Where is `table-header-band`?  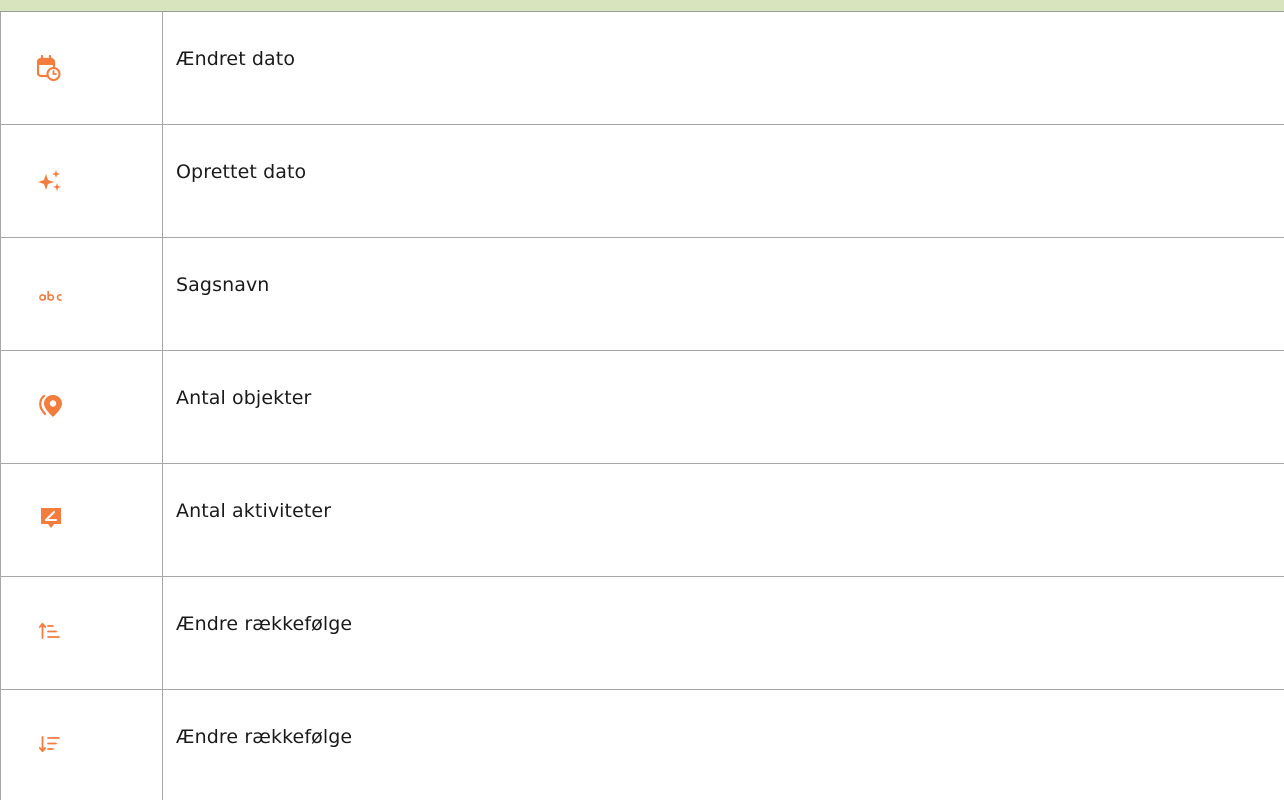
table-header-band is located at coordinates (642, 6).